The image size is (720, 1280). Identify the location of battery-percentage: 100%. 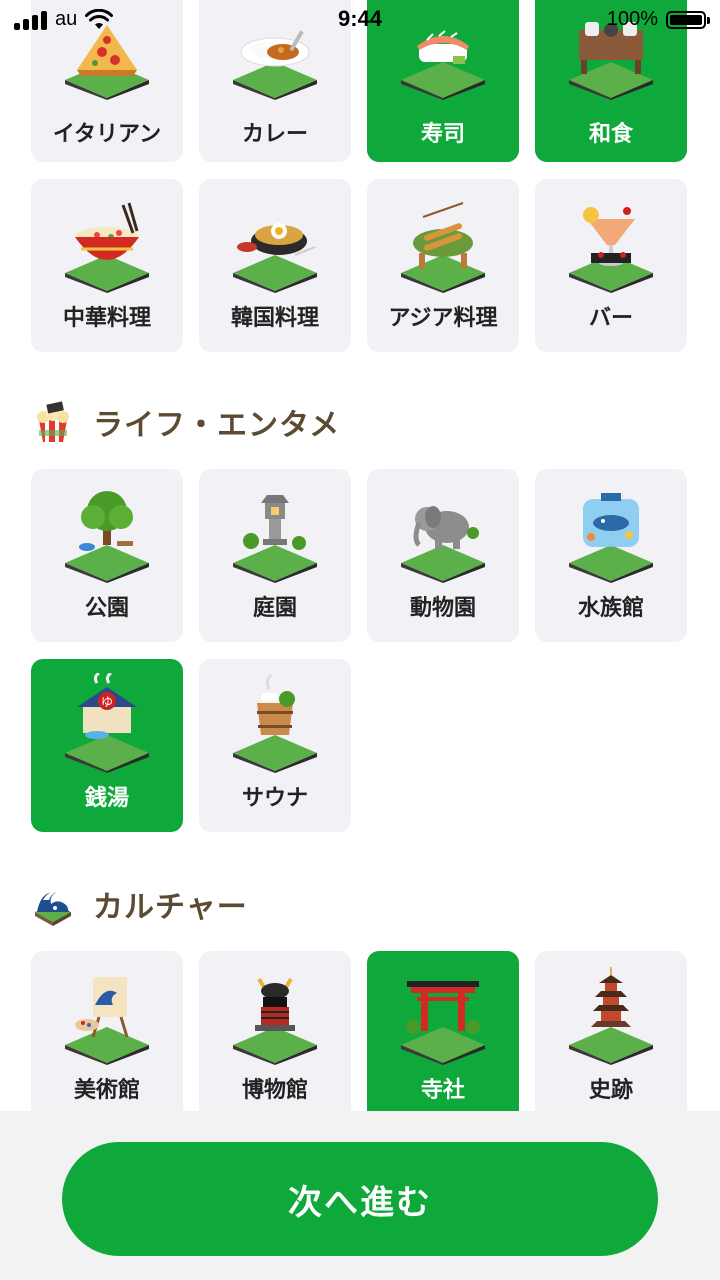
(632, 19).